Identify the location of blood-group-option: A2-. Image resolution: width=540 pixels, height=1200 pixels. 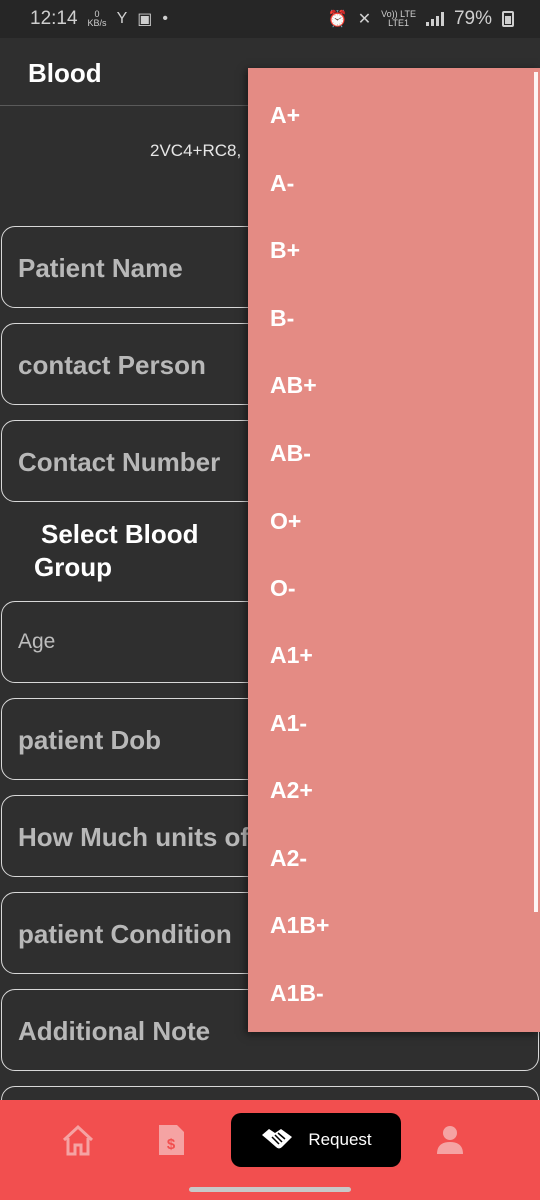
(288, 858).